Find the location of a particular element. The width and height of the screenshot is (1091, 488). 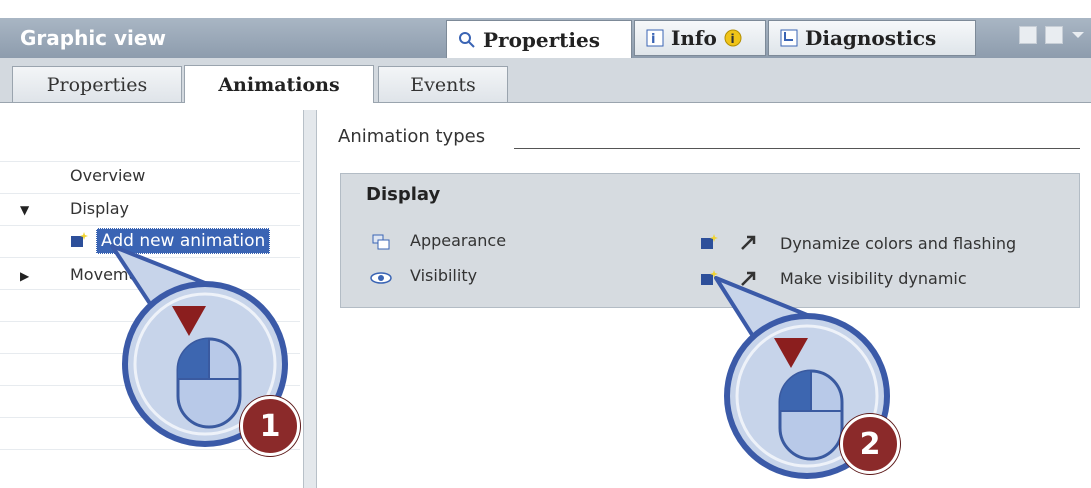

tab-diagnostics: Diagnostics is located at coordinates (872, 38).